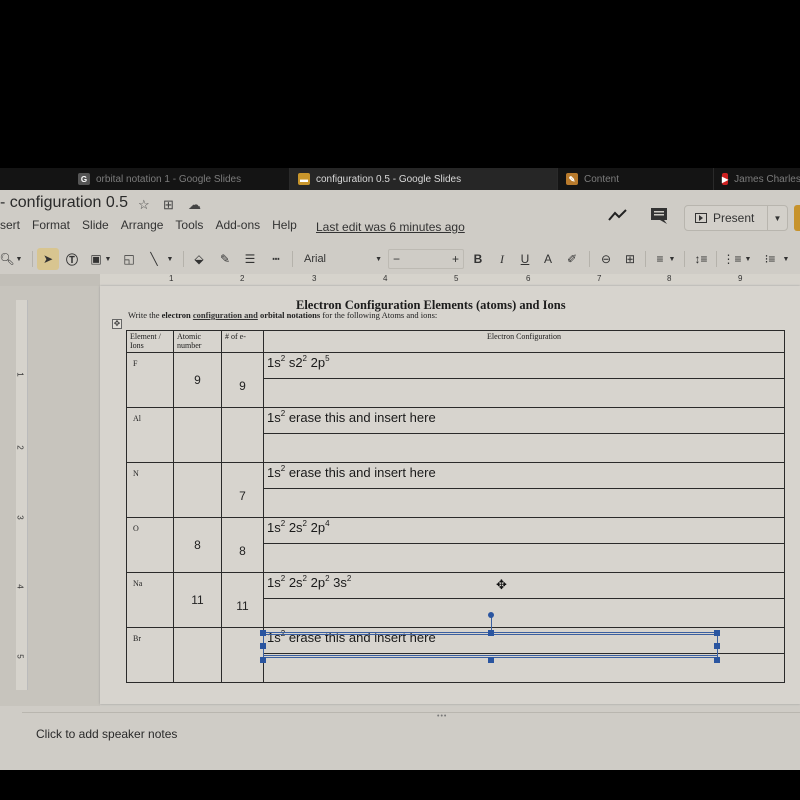  I want to click on menu-insert: sert, so click(10, 228).